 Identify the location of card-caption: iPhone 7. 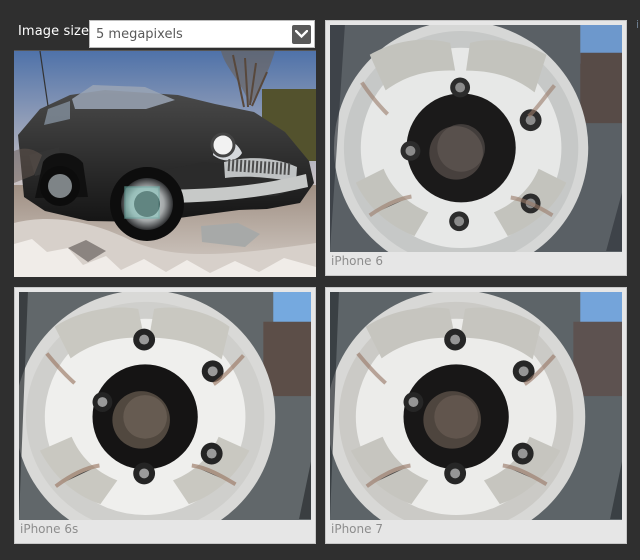
(357, 529).